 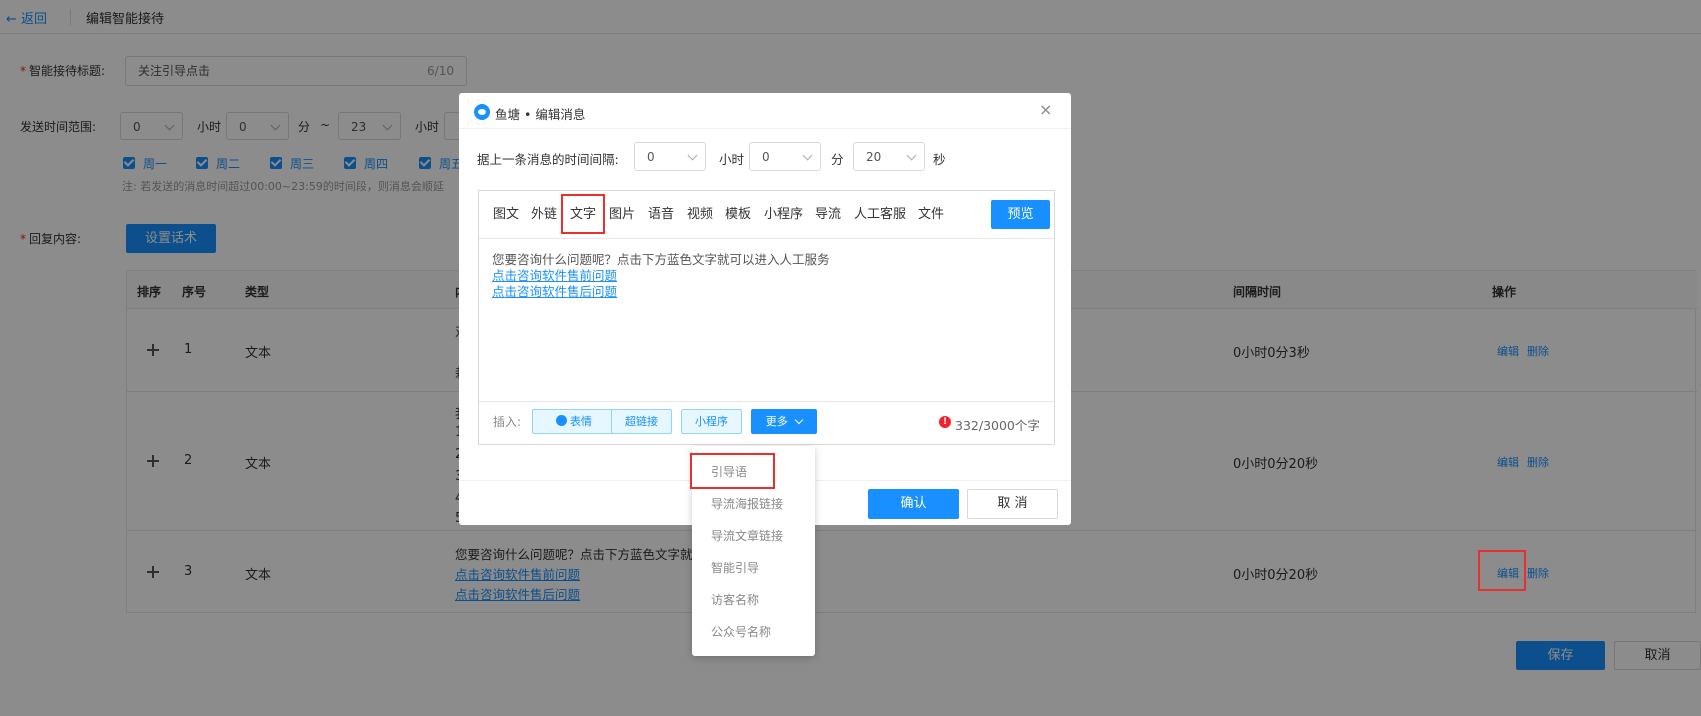 What do you see at coordinates (561, 420) in the screenshot?
I see `smile-icon` at bounding box center [561, 420].